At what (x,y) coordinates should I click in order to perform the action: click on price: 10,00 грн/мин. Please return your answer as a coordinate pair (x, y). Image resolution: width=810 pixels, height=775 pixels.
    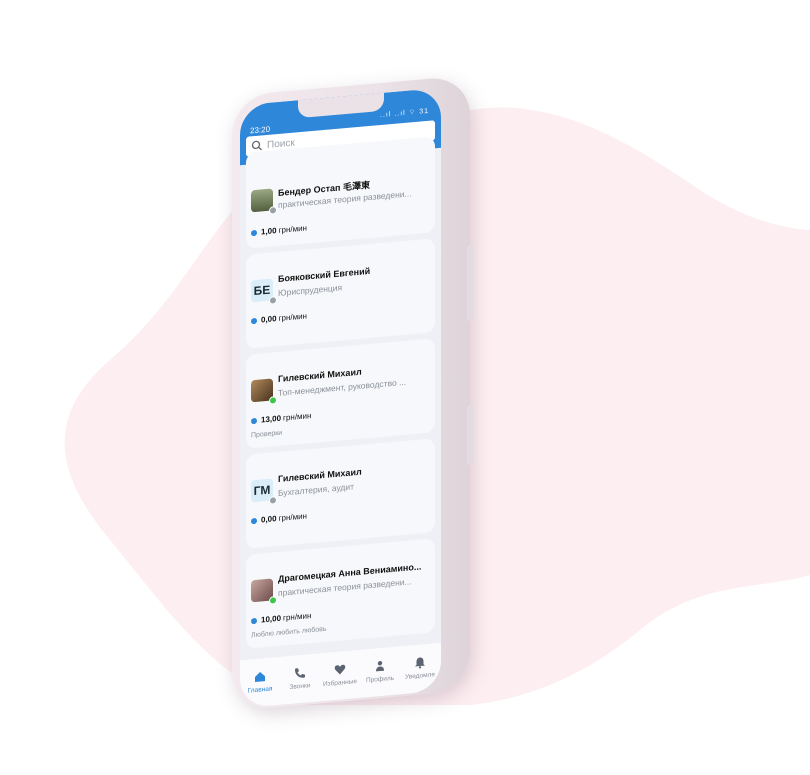
    Looking at the image, I should click on (281, 618).